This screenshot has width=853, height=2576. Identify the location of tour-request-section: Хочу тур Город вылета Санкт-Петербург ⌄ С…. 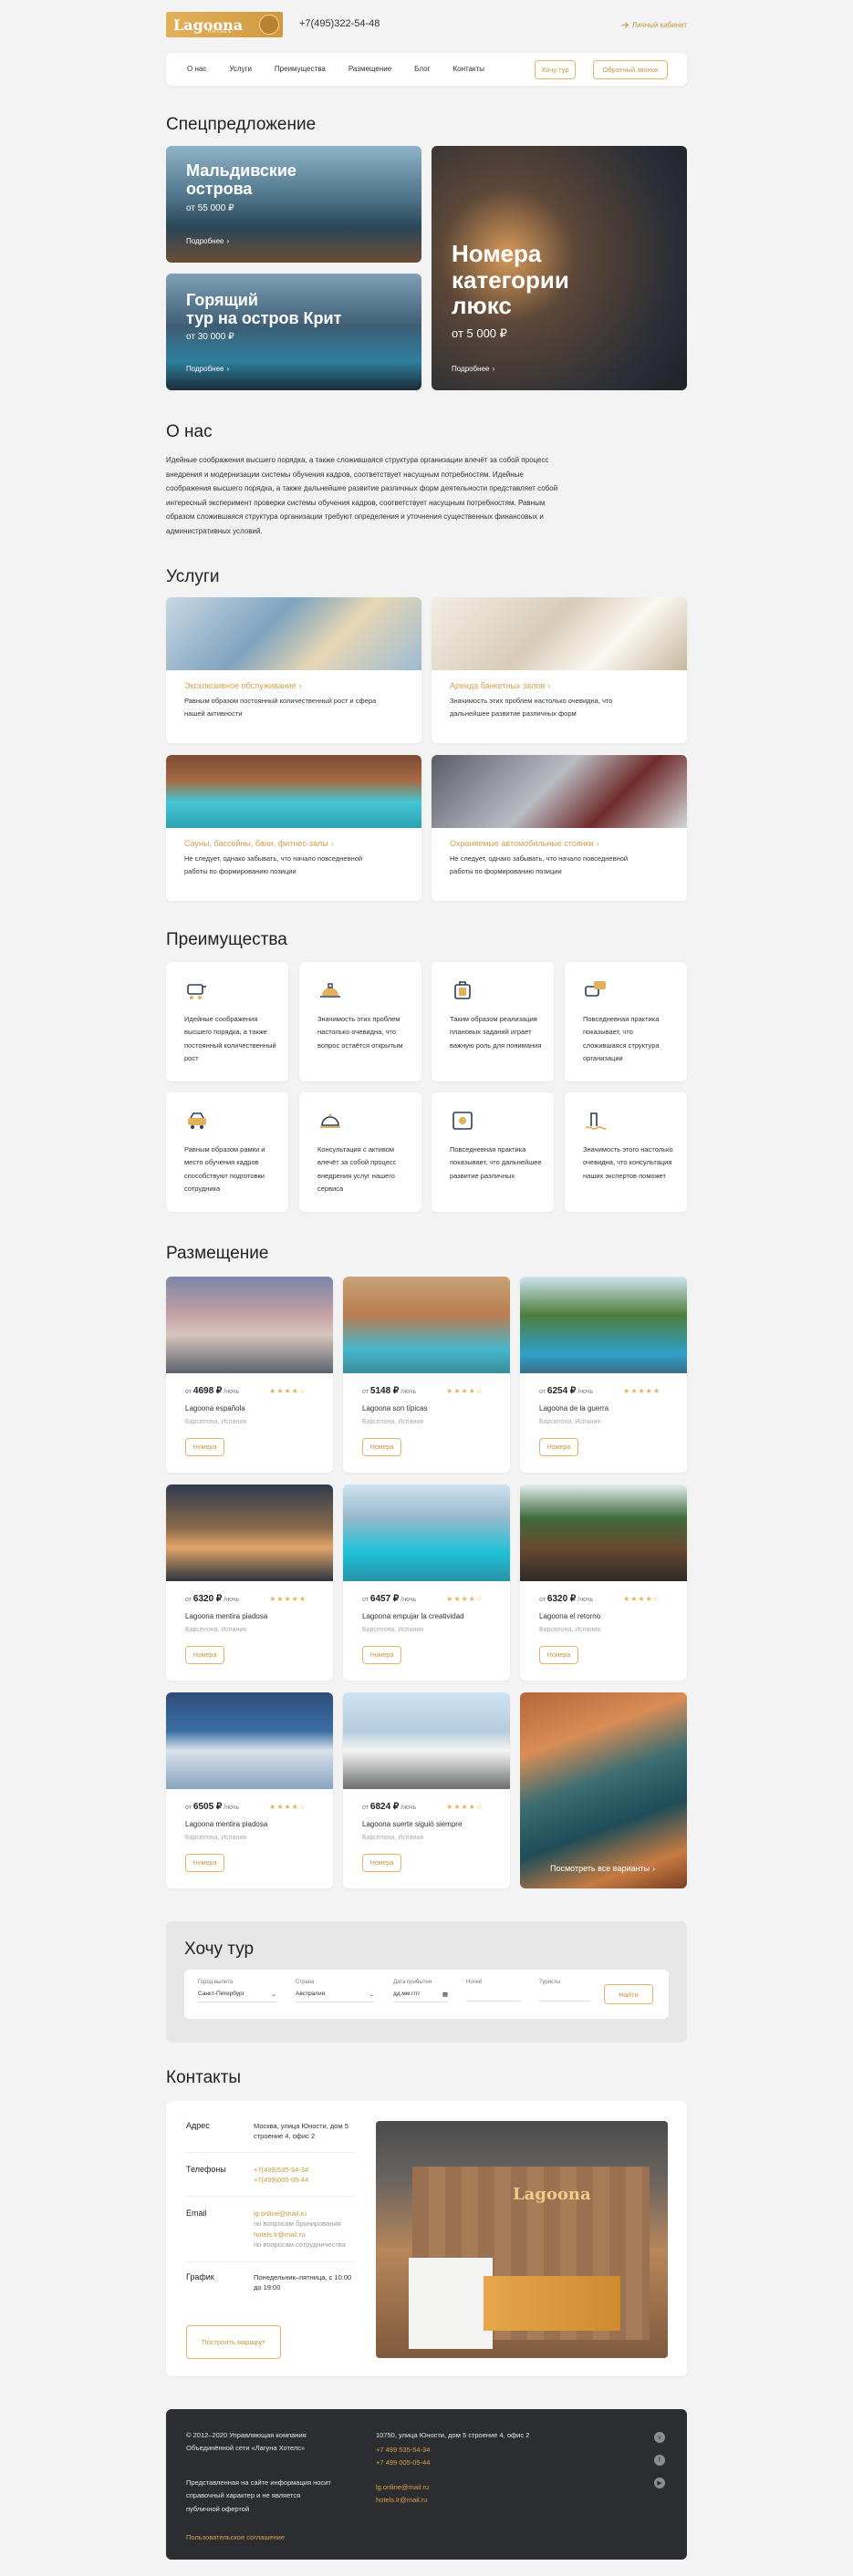
(426, 1982).